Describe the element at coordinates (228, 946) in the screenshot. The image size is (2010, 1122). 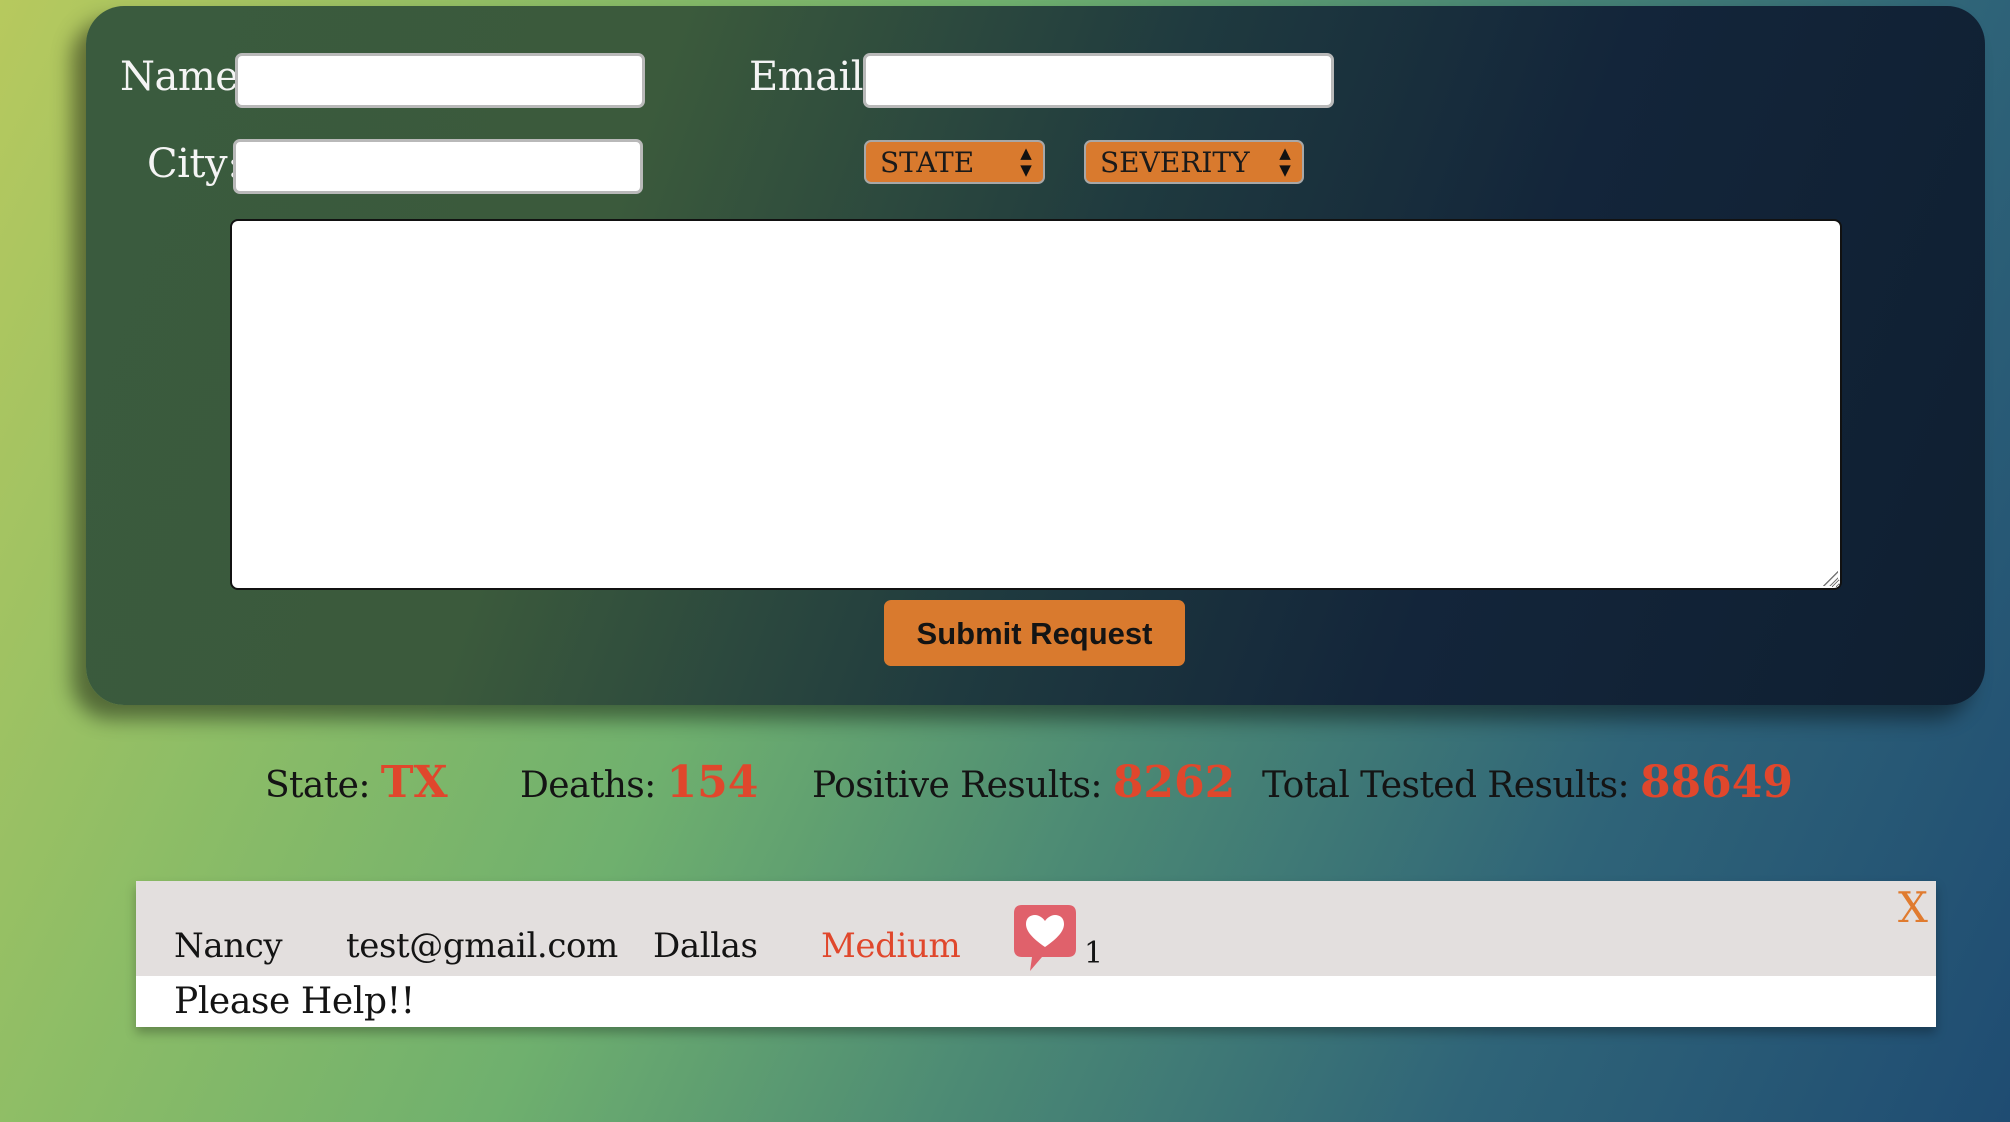
I see `request-name: Nancy` at that location.